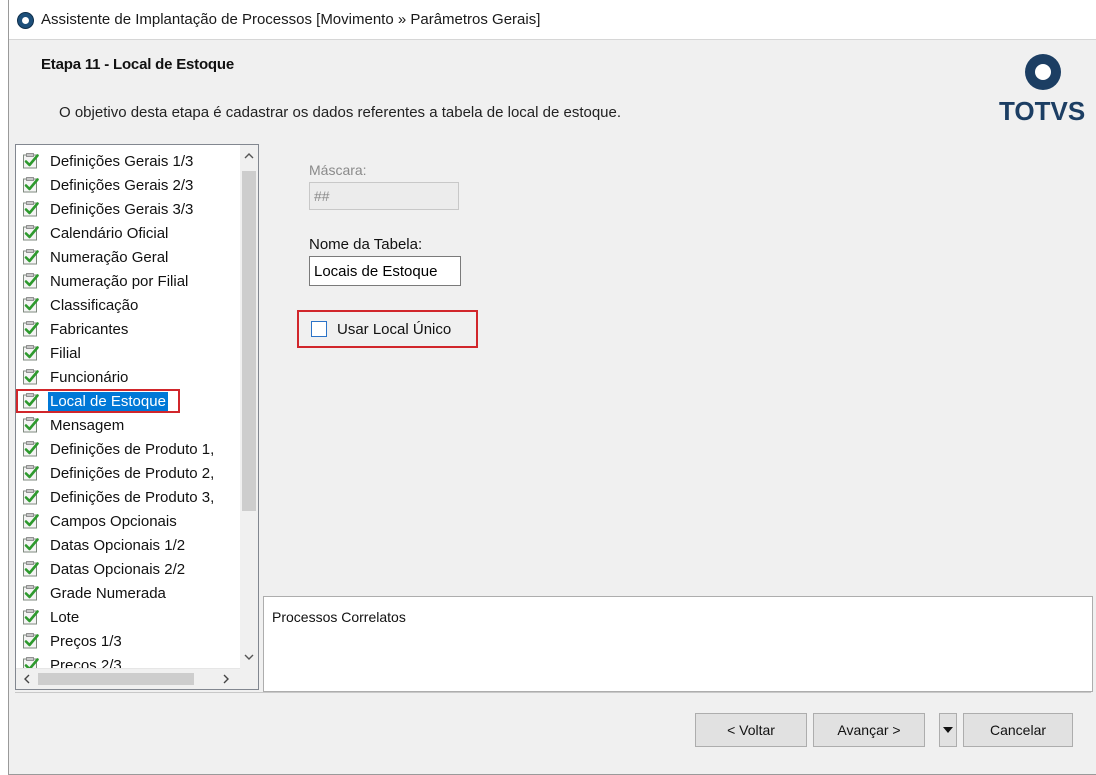  I want to click on totvs-logo-icon, so click(1043, 72).